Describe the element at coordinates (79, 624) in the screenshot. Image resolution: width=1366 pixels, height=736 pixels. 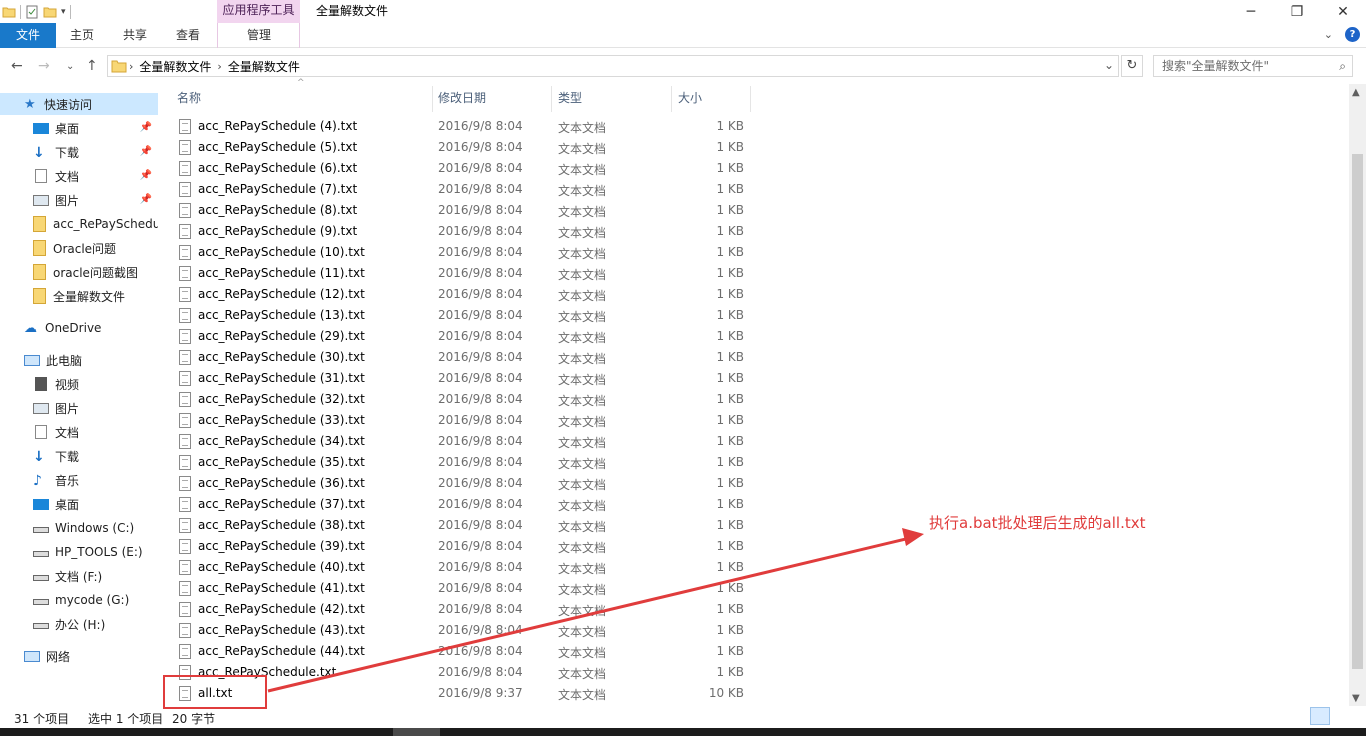
I see `sidebar-item-drive-h: 办公 (H:)` at that location.